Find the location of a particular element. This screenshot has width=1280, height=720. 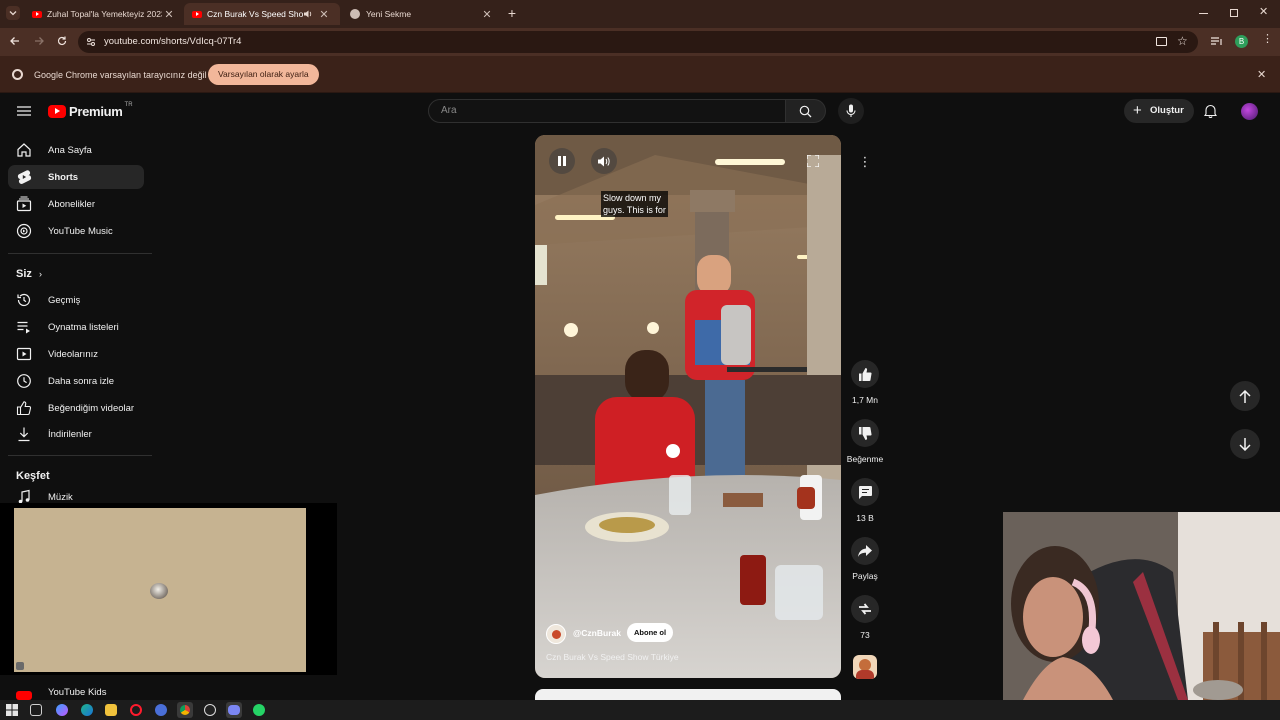

install-app-icon is located at coordinates (1161, 41).